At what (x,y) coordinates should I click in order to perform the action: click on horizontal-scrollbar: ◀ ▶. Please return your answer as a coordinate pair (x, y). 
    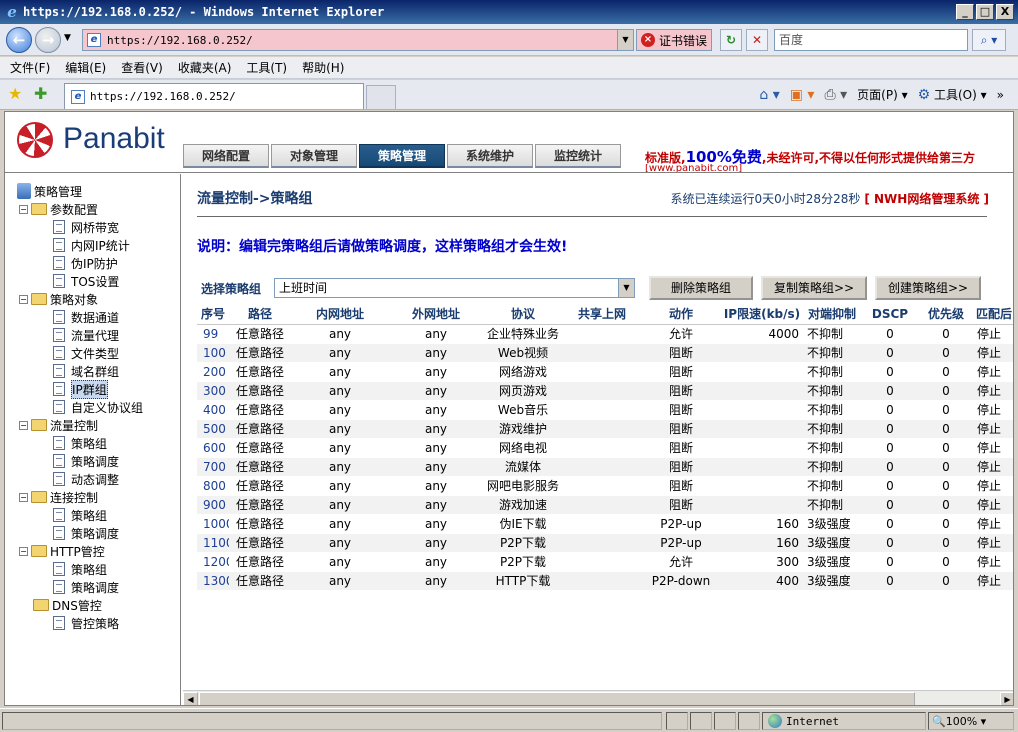
    Looking at the image, I should click on (598, 697).